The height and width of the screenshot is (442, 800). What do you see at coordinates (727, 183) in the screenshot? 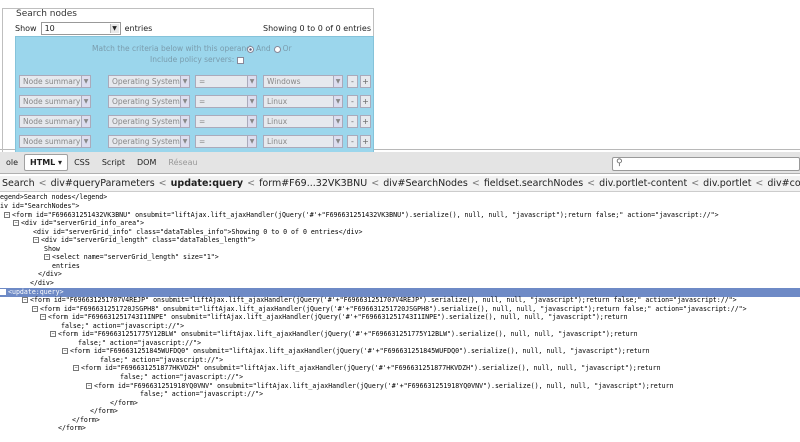
I see `breadcrumb-item: div.portlet` at bounding box center [727, 183].